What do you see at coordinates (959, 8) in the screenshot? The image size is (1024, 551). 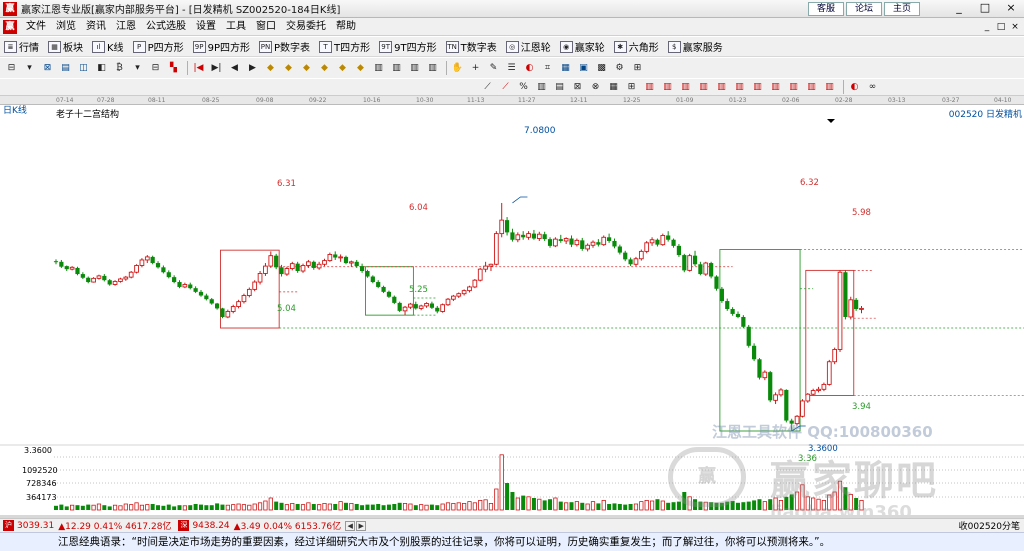 I see `minimize-button: _` at bounding box center [959, 8].